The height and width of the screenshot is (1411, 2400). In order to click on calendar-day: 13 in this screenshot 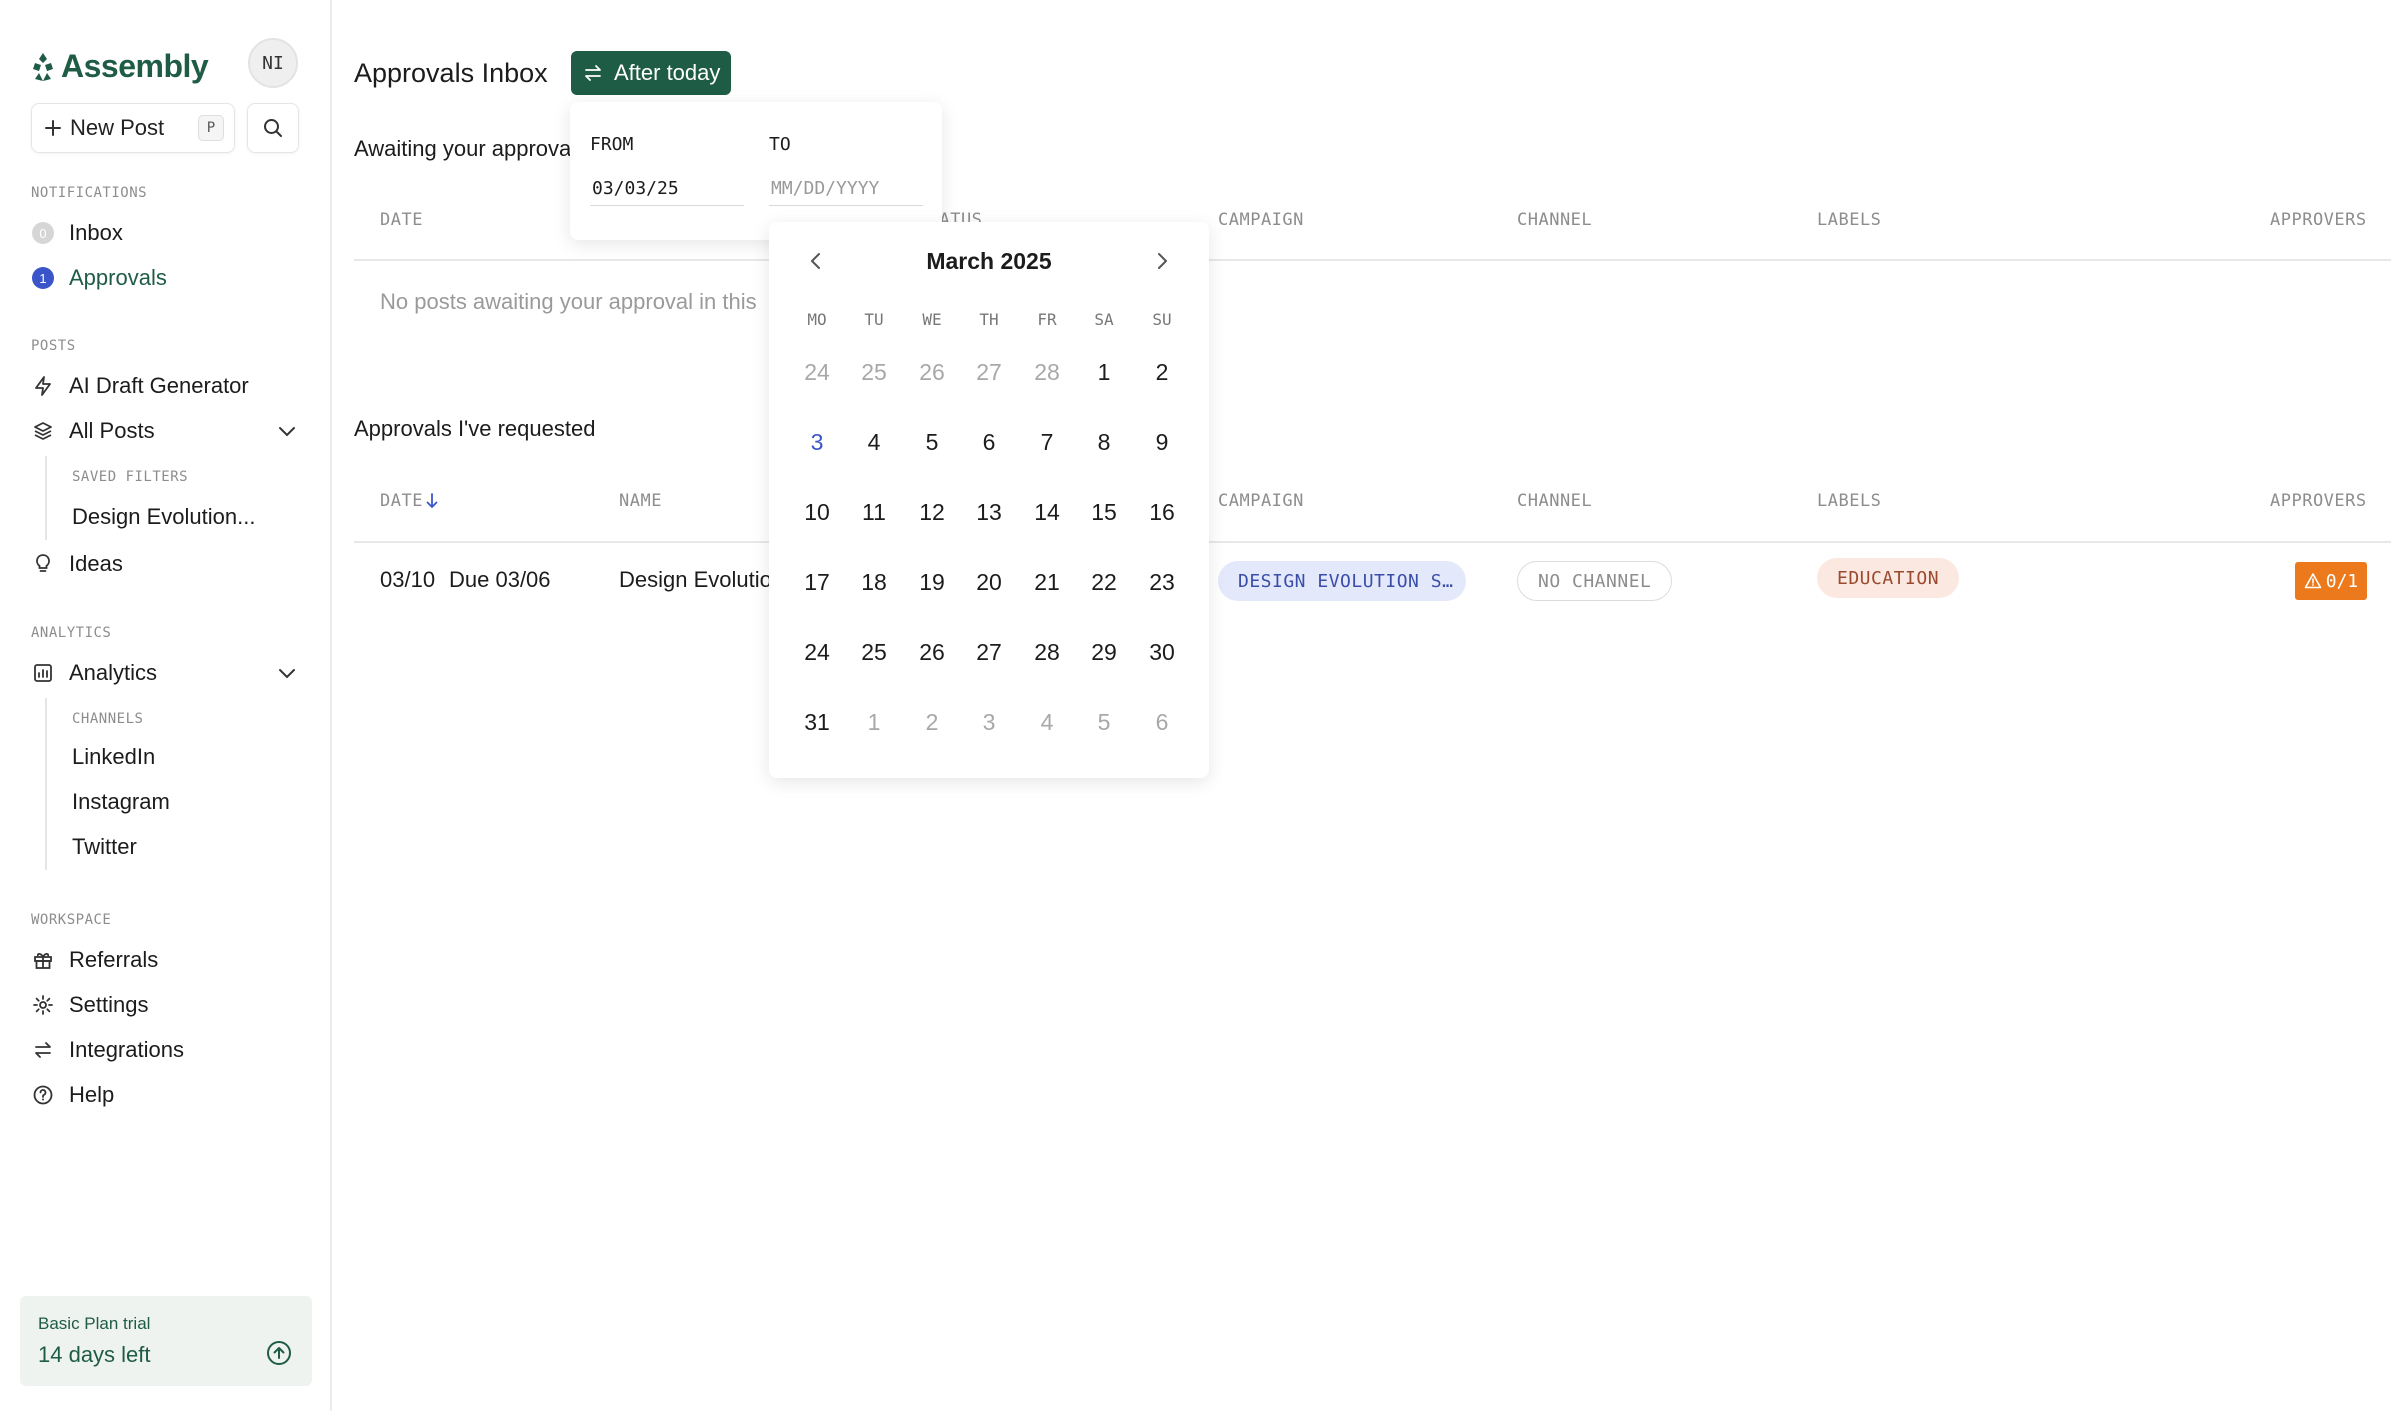, I will do `click(989, 512)`.